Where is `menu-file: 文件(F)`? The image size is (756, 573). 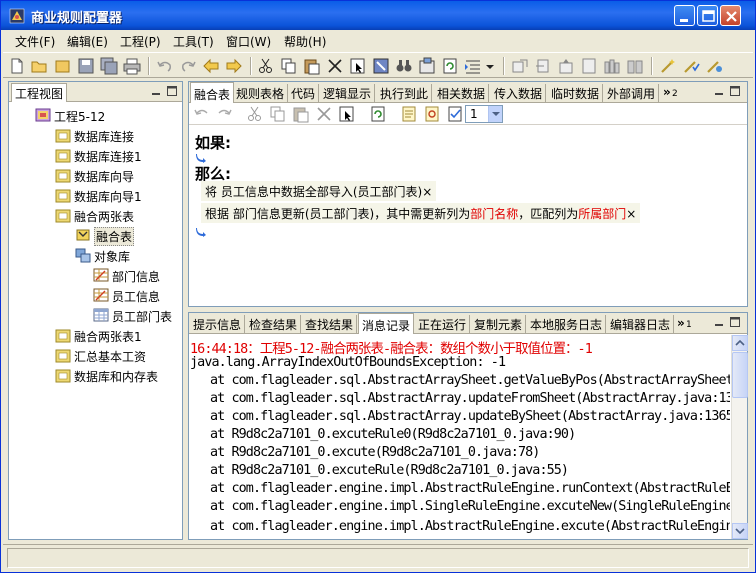
menu-file: 文件(F) is located at coordinates (35, 41).